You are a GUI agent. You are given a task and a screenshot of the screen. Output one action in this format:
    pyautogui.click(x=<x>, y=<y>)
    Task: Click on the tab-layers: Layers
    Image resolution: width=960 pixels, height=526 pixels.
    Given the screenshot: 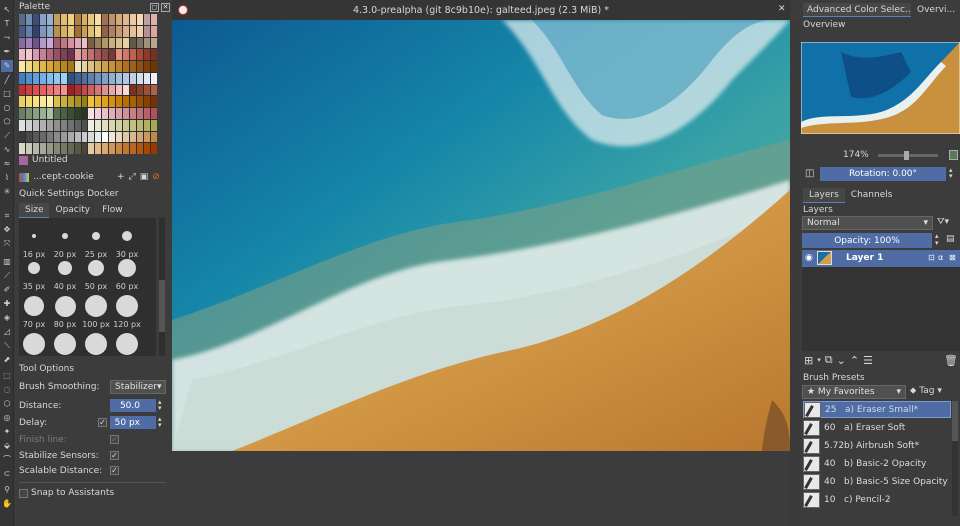 What is the action you would take?
    pyautogui.click(x=824, y=195)
    